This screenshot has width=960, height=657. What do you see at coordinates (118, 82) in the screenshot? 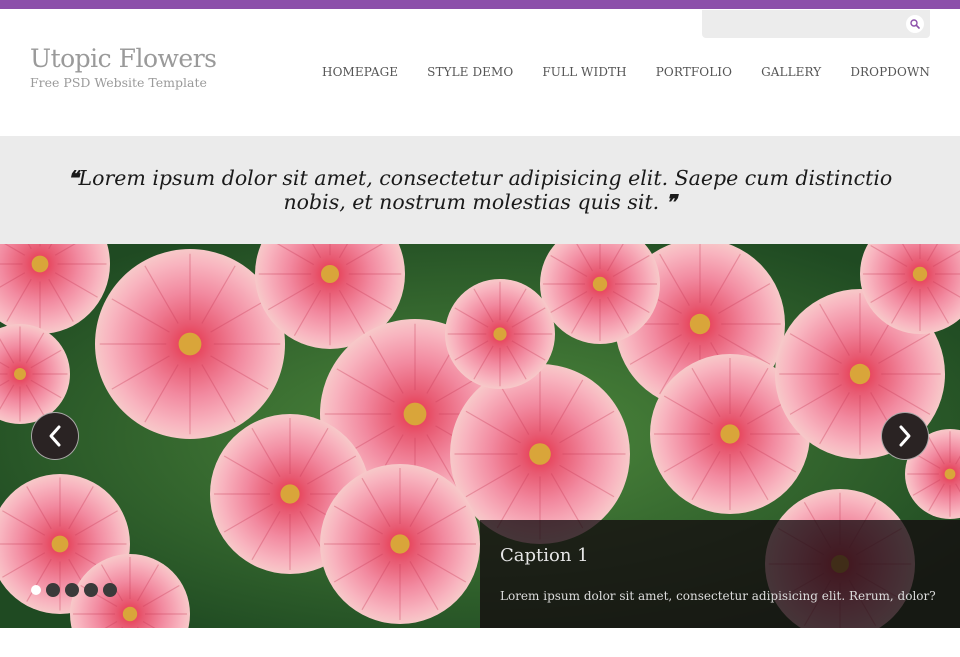
I see `site-subtitle: Free PSD Website Template` at bounding box center [118, 82].